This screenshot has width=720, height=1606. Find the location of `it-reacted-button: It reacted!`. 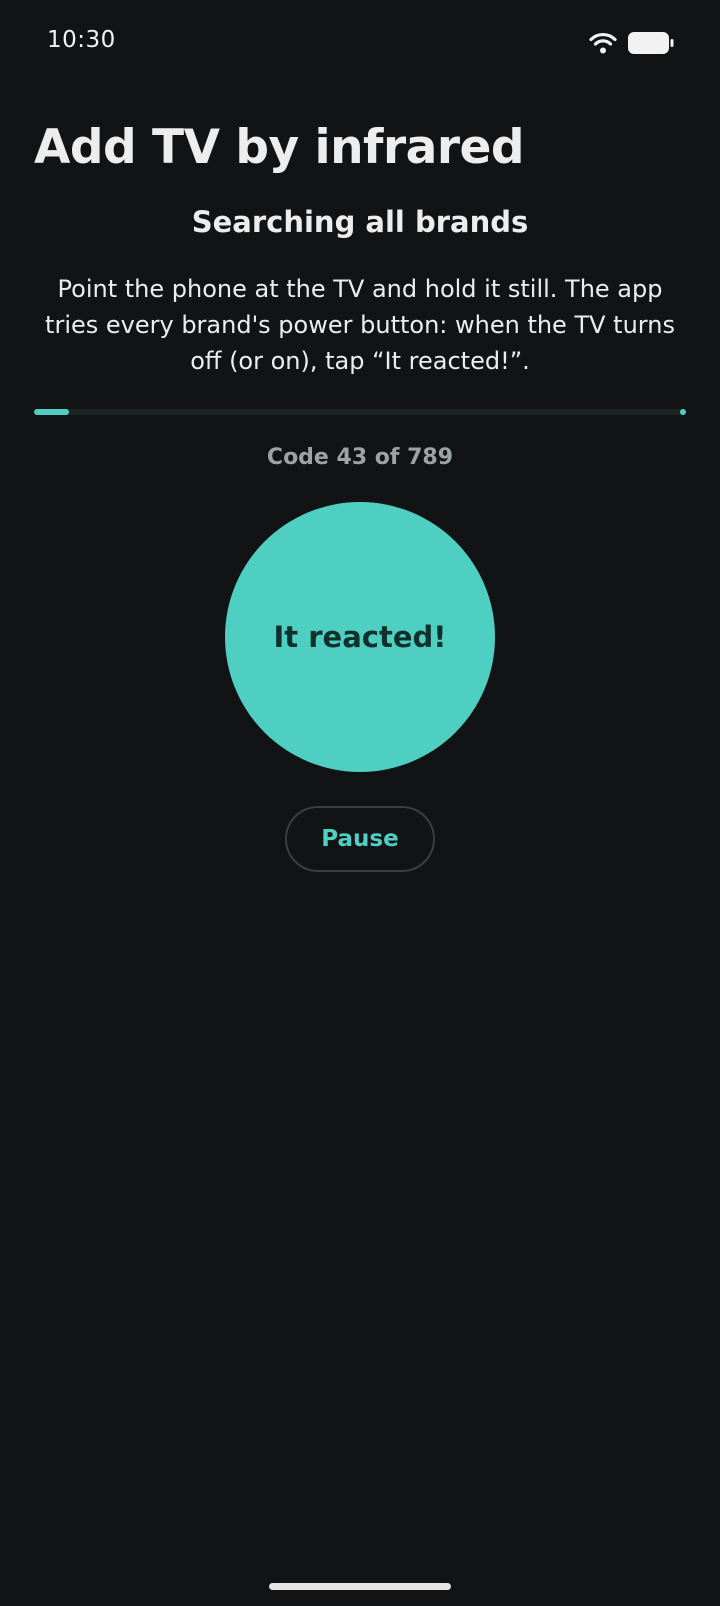

it-reacted-button: It reacted! is located at coordinates (360, 637).